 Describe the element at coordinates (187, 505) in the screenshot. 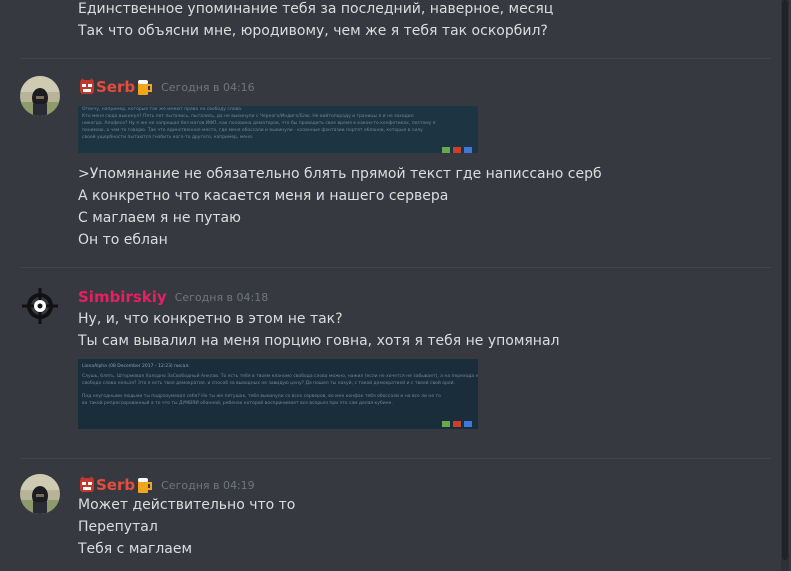

I see `message-line: Может действительно что то` at that location.